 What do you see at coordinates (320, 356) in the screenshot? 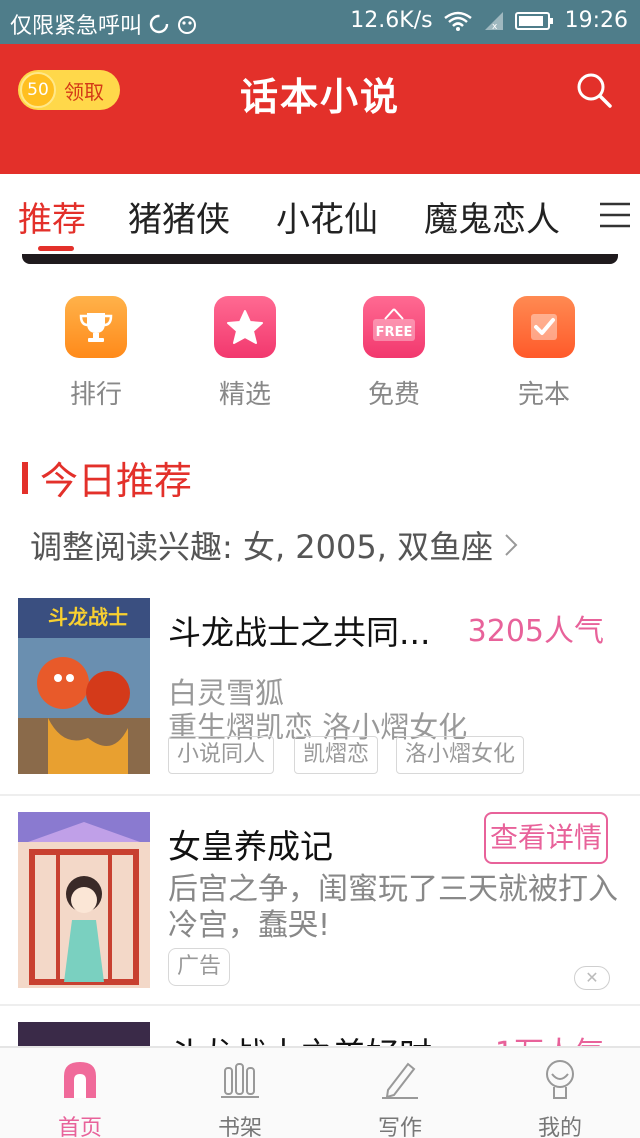
I see `shortcut-row: 排行 精选 FREE 免费 完本` at bounding box center [320, 356].